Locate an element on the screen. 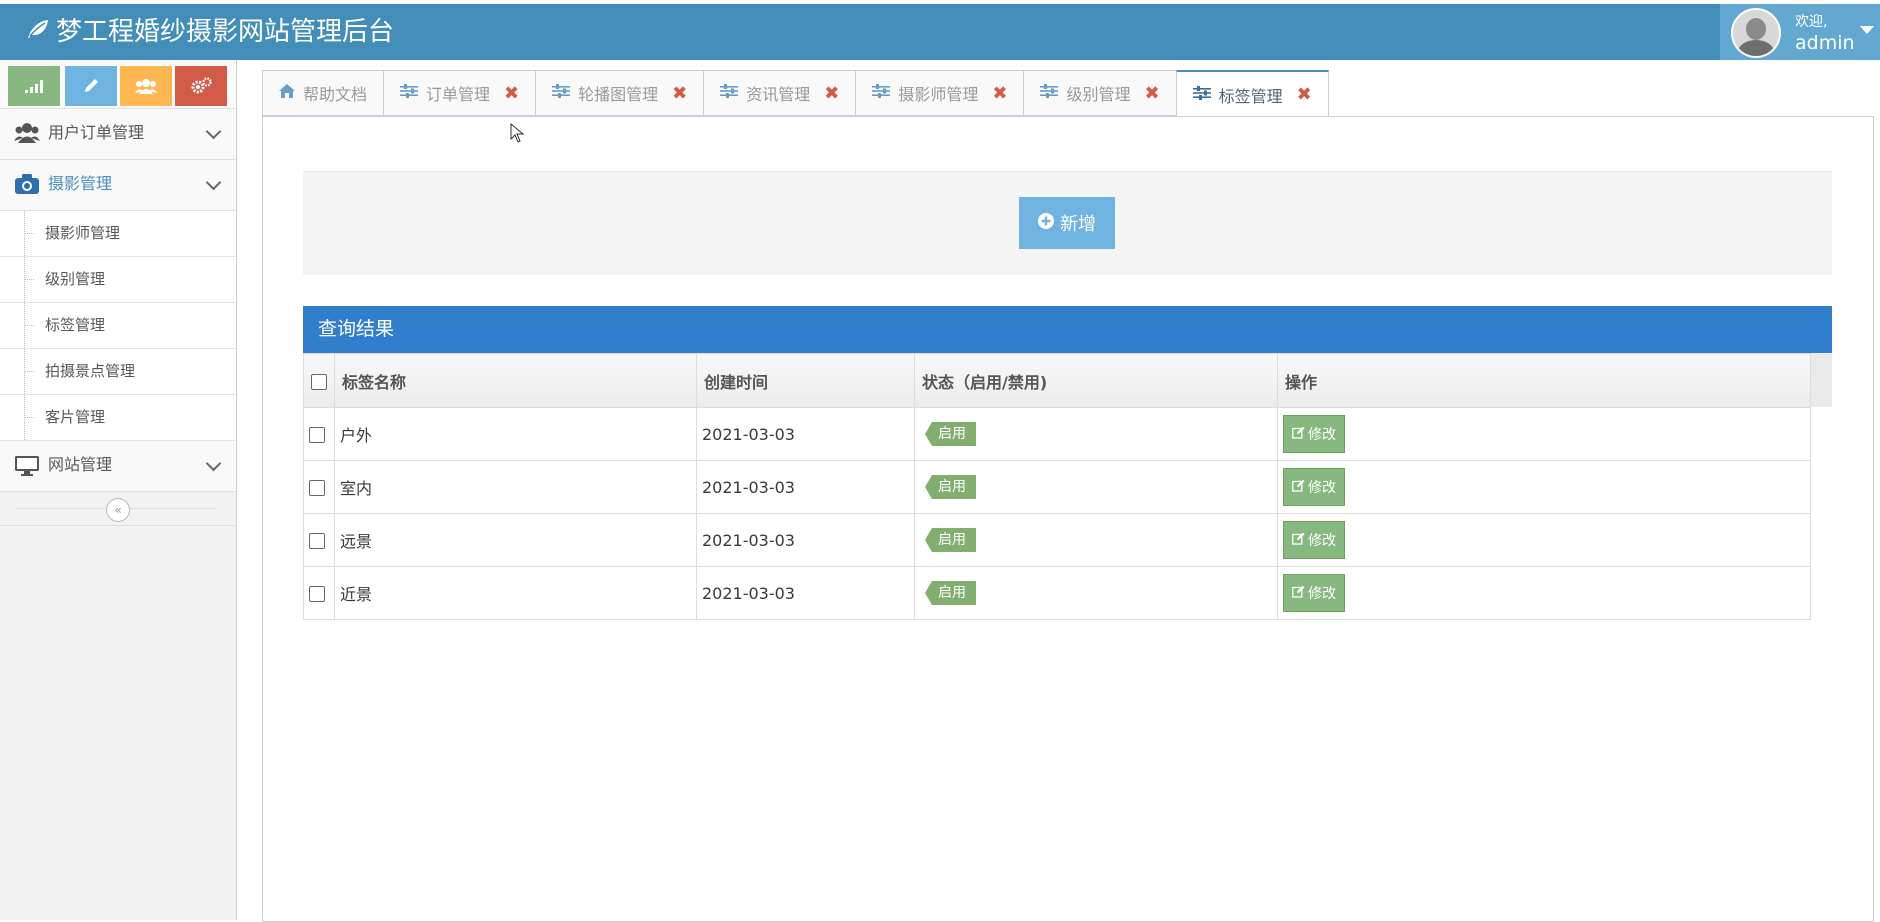 This screenshot has height=922, width=1880. nav-user-orders: 用户订单管理 is located at coordinates (118, 134).